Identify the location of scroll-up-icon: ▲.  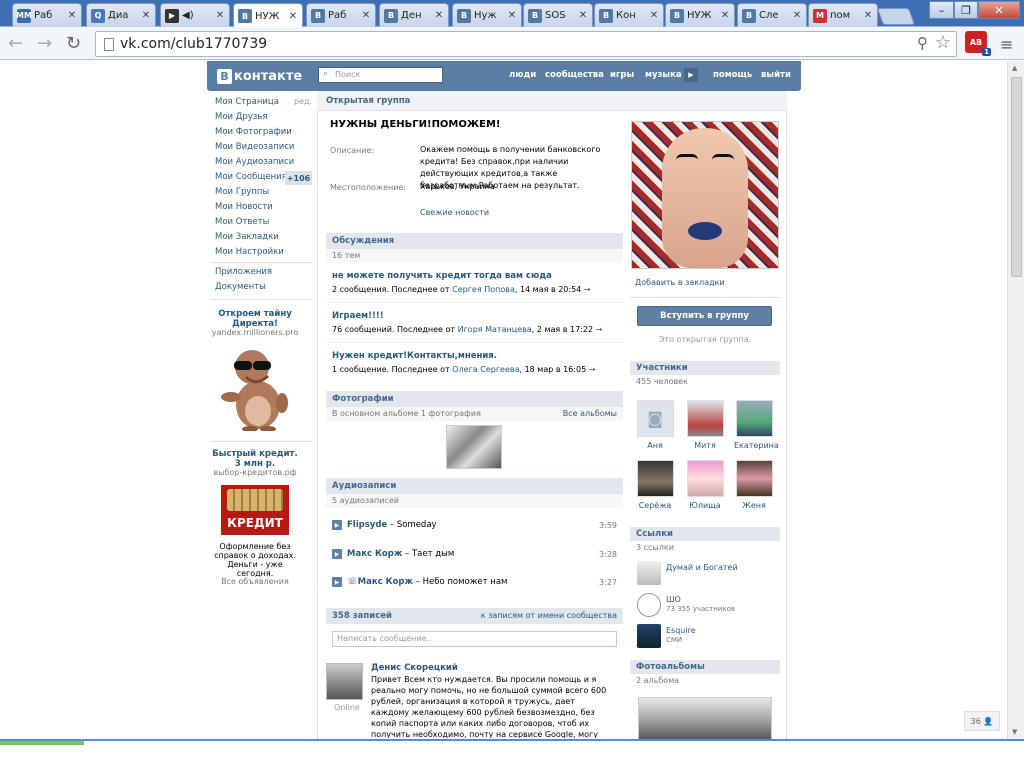
(1014, 68).